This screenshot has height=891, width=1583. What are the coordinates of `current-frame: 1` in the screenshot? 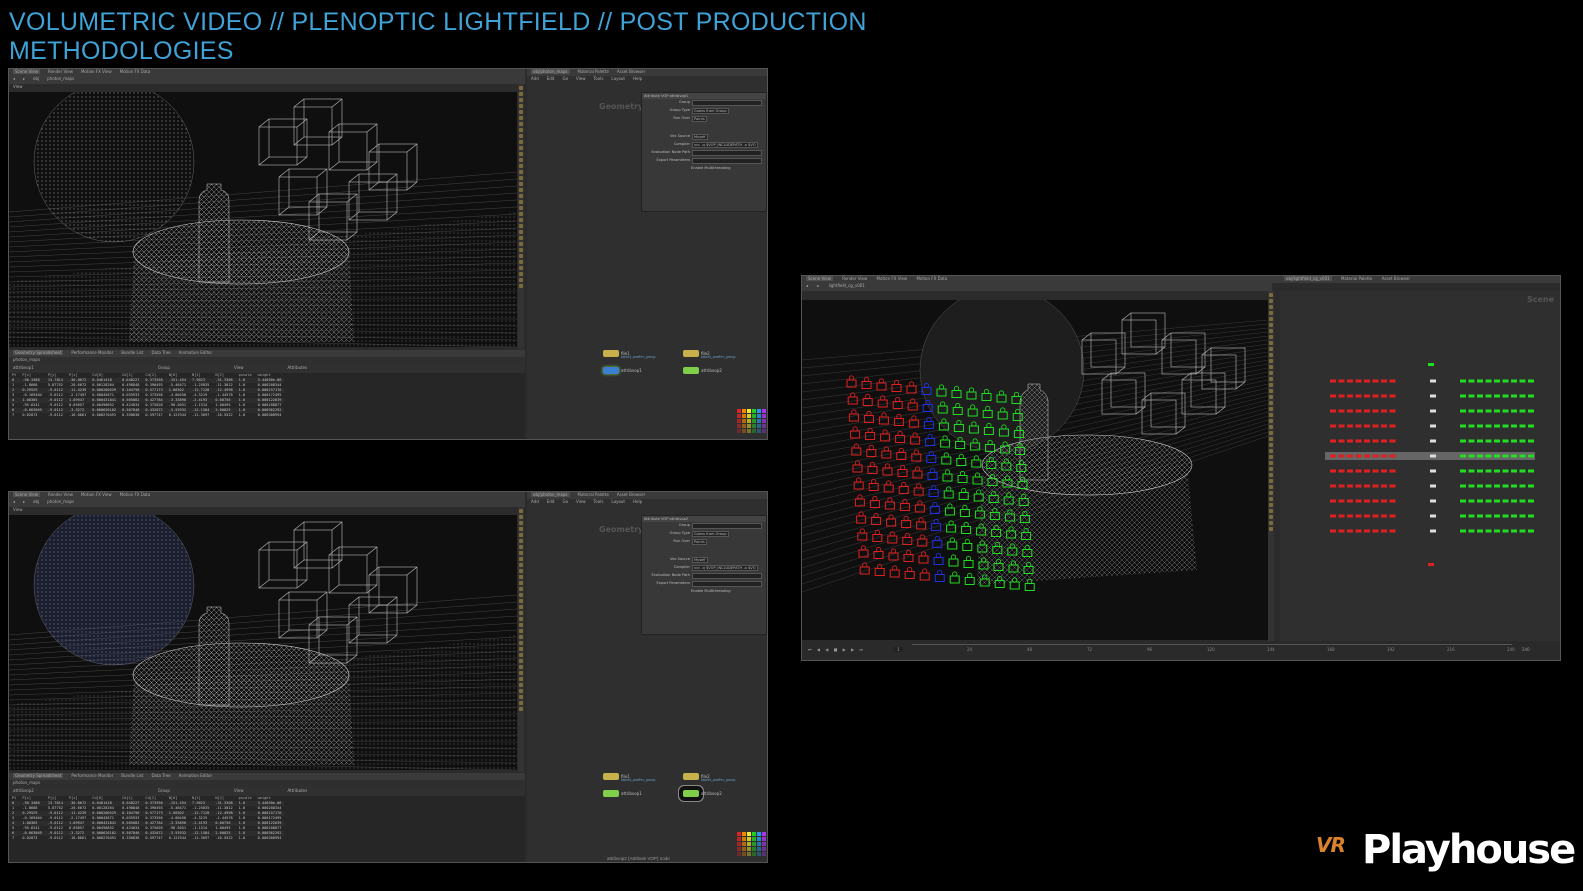 It's located at (898, 649).